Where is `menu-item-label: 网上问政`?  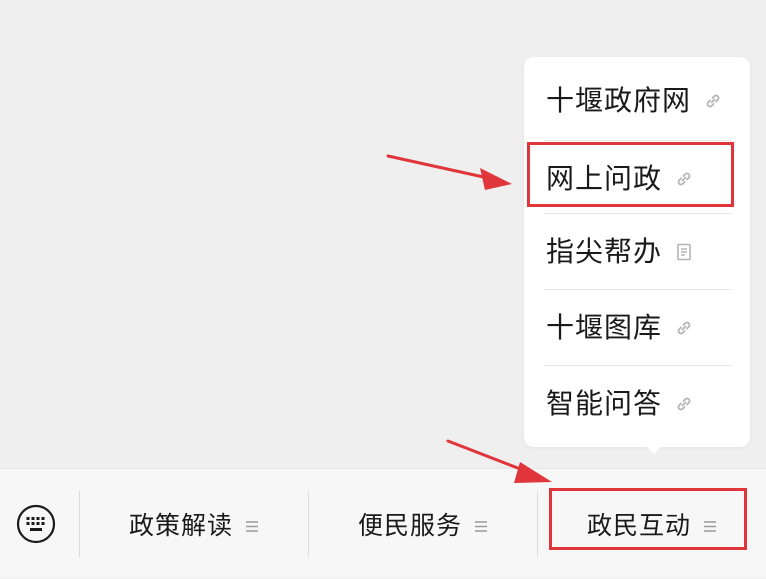
menu-item-label: 网上问政 is located at coordinates (604, 178).